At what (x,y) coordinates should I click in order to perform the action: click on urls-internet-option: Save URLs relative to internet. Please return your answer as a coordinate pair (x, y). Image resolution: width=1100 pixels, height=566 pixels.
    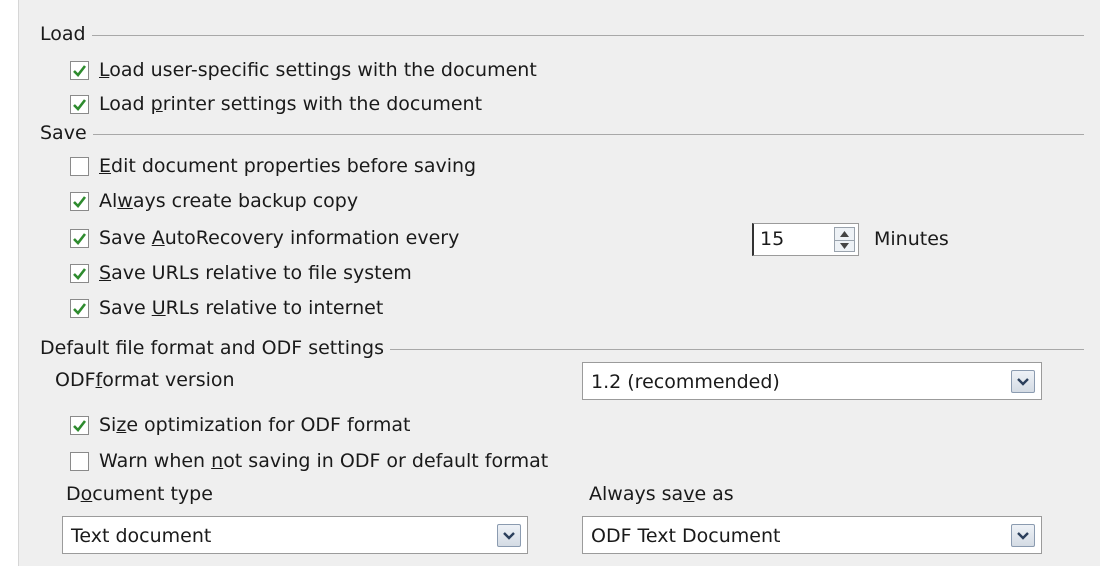
    Looking at the image, I should click on (226, 308).